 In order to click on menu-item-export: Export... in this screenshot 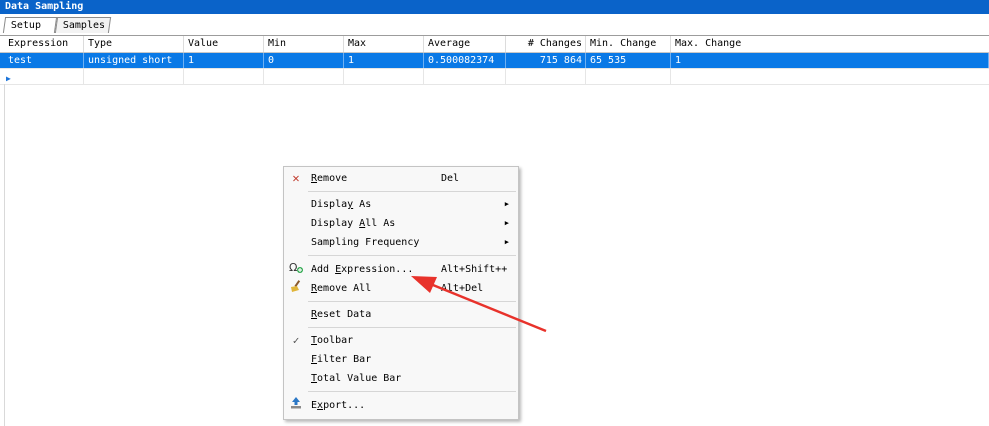, I will do `click(401, 405)`.